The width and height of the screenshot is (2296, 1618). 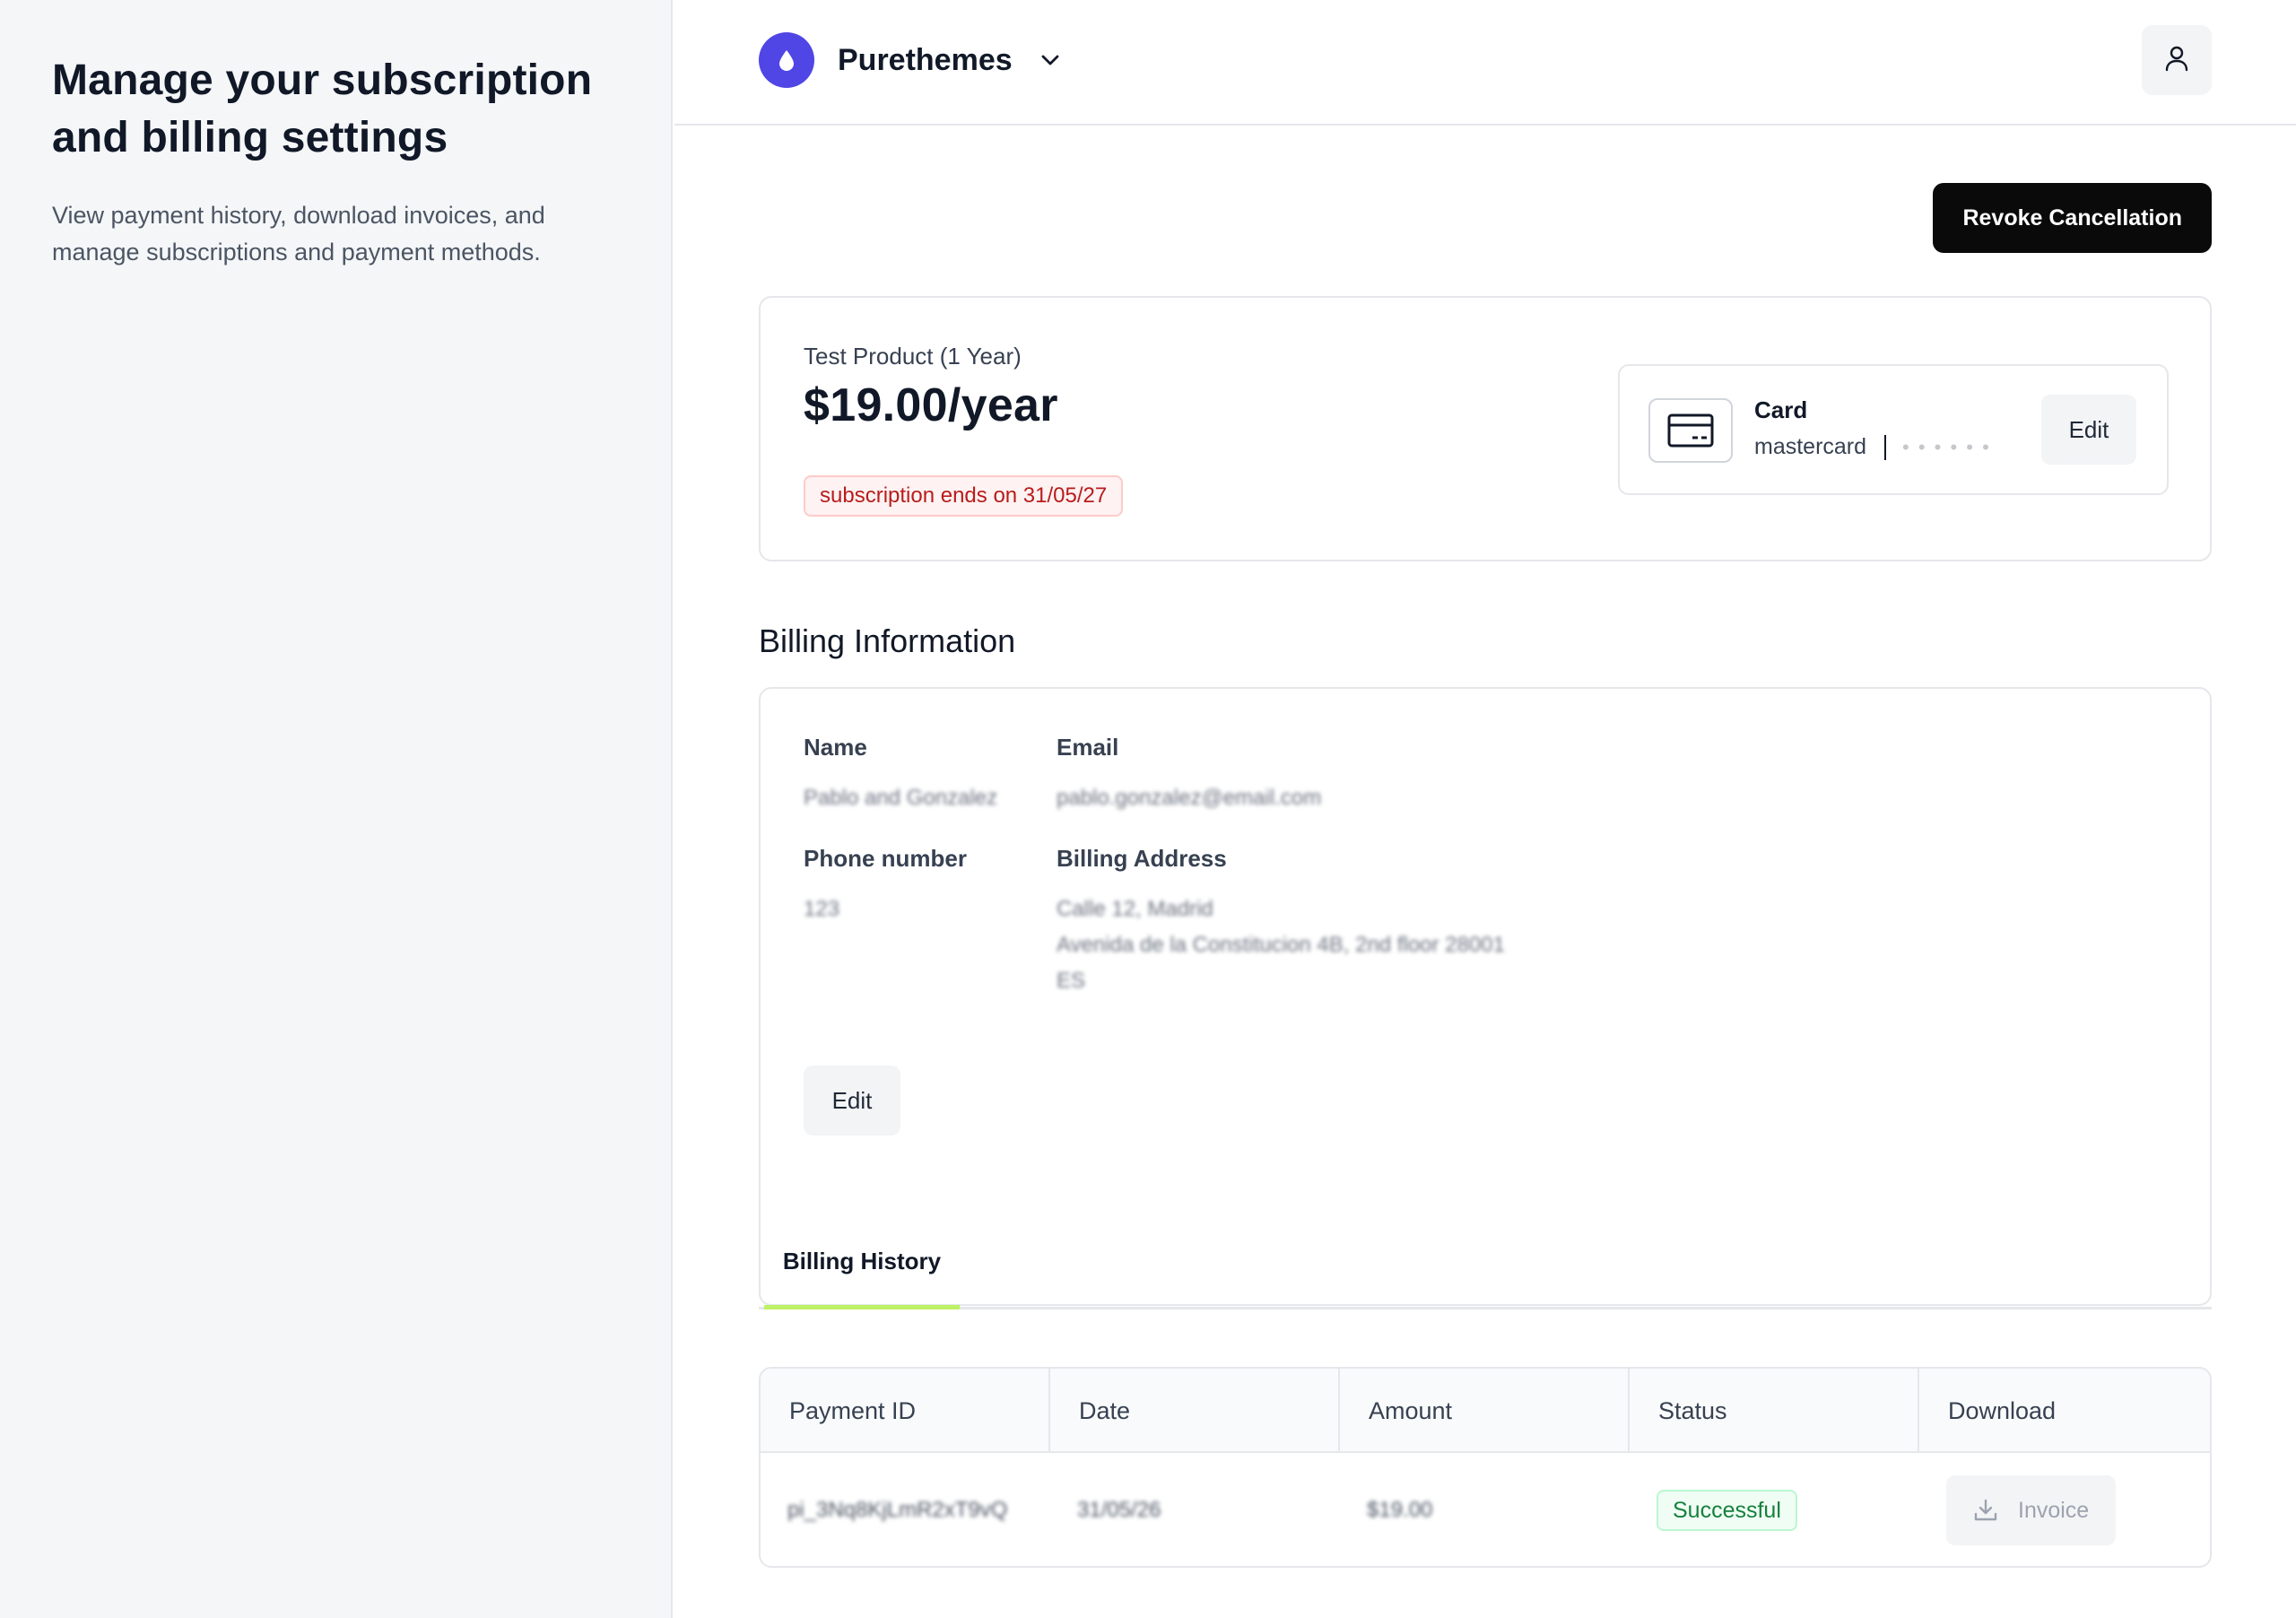 I want to click on date-cell: 31/05/26, so click(x=1195, y=1510).